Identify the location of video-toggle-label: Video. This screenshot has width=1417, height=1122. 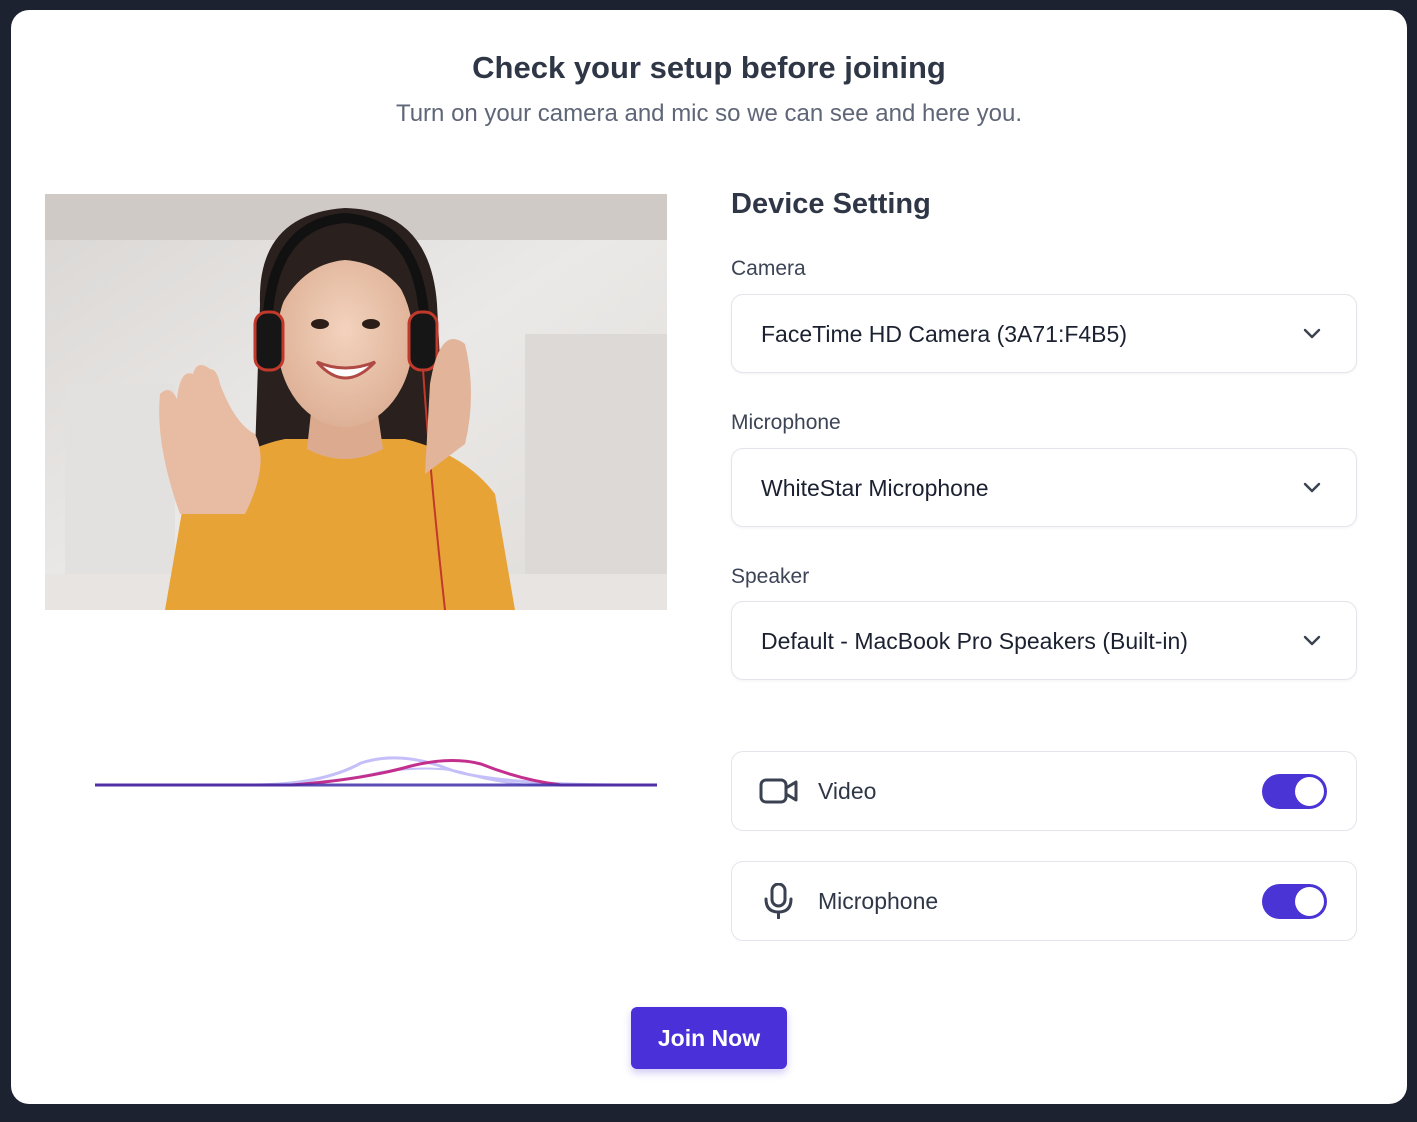
(847, 791).